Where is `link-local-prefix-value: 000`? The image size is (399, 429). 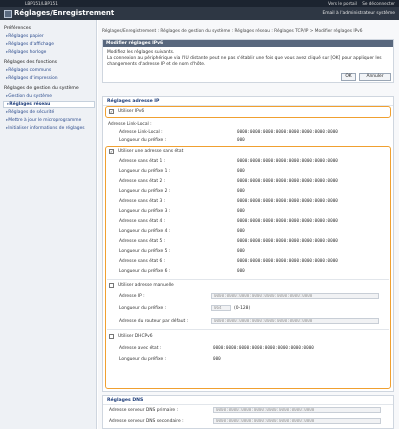 link-local-prefix-value: 000 is located at coordinates (241, 140).